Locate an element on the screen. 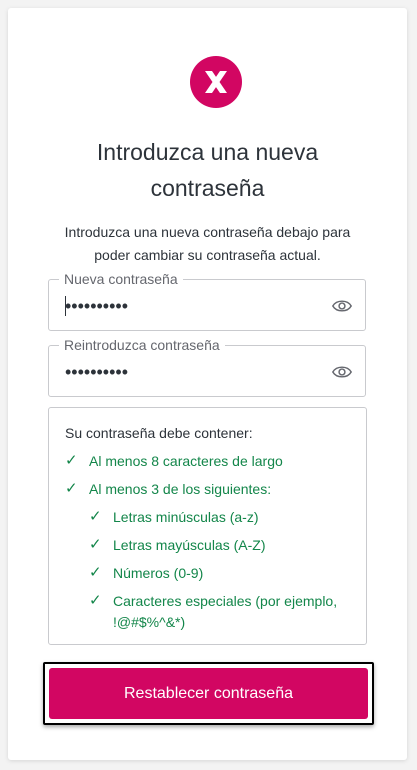  new-password-label: Nueva contraseña is located at coordinates (121, 279).